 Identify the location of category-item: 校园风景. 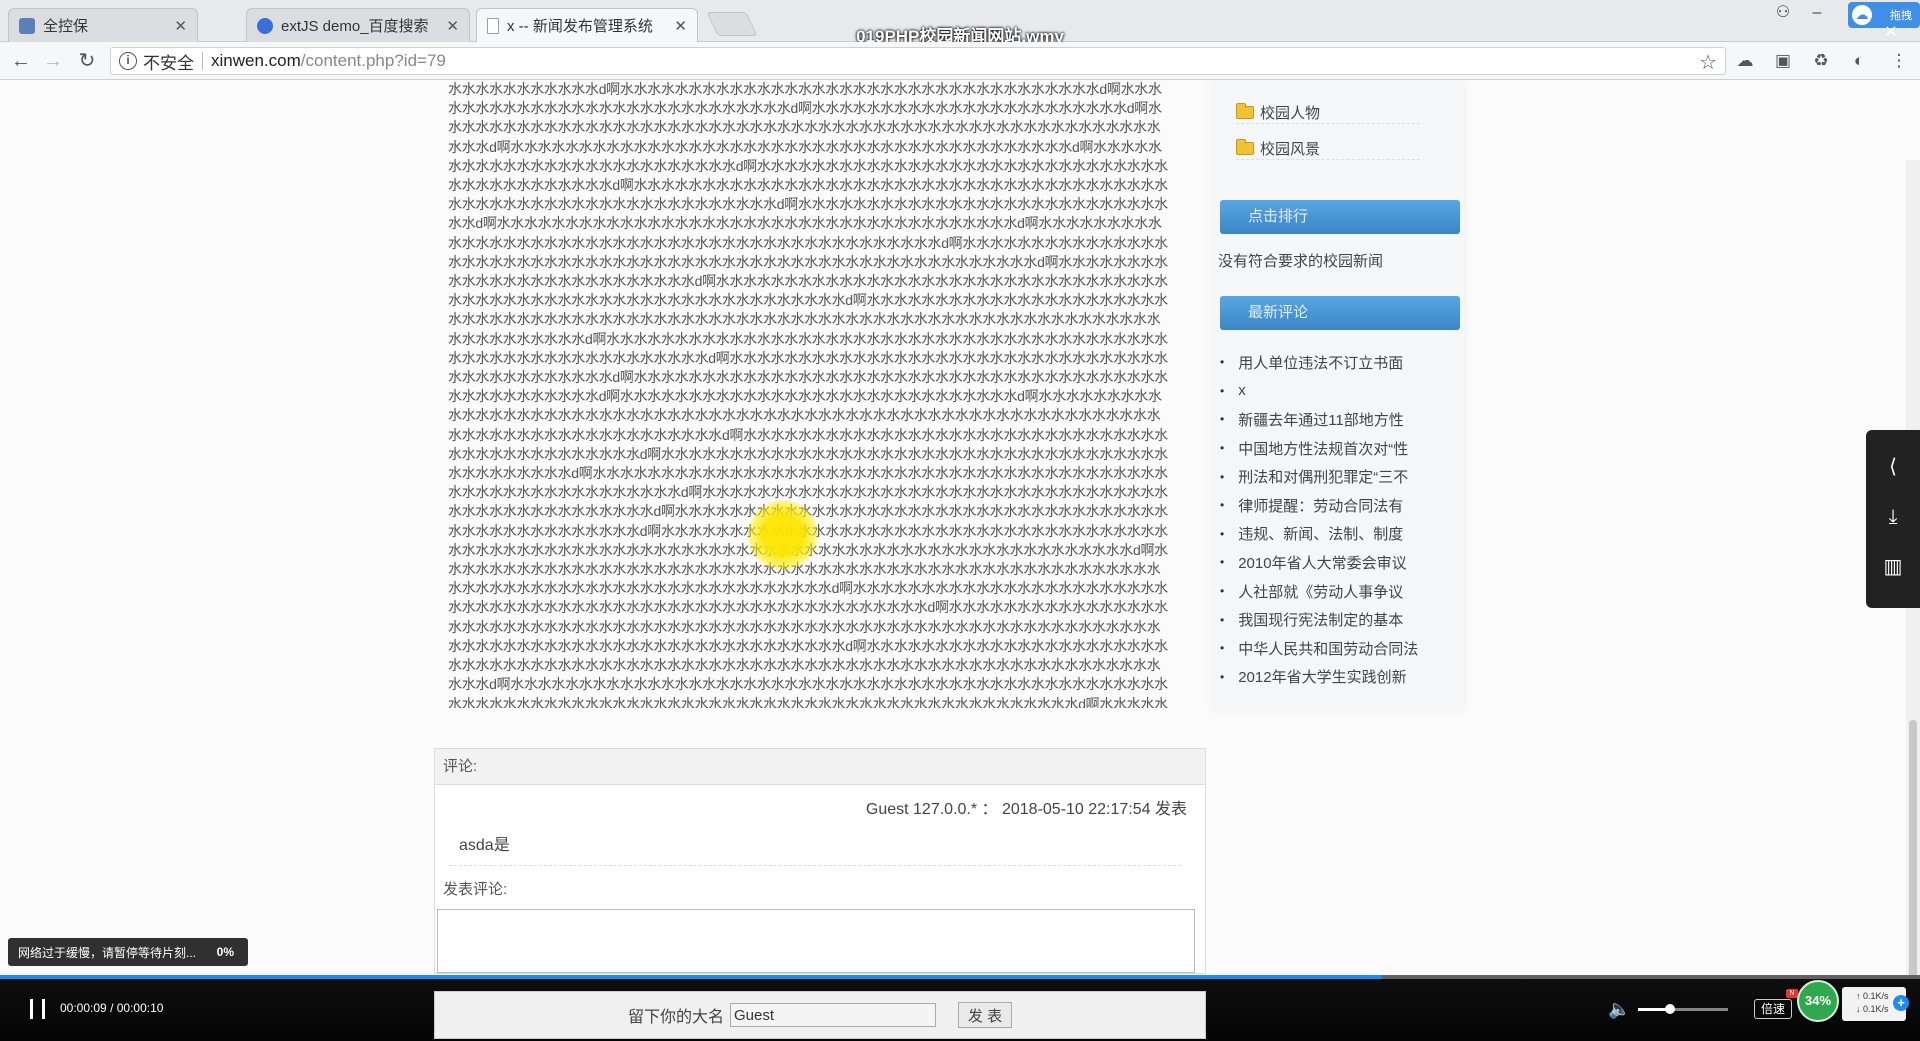
(1328, 149).